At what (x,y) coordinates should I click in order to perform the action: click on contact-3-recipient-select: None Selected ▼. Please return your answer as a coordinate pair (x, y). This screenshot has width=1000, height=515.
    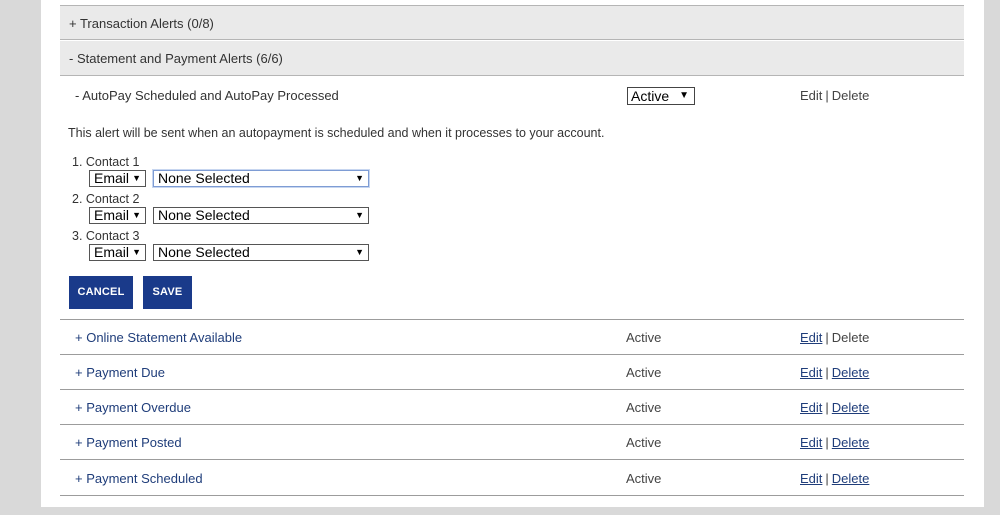
    Looking at the image, I should click on (261, 252).